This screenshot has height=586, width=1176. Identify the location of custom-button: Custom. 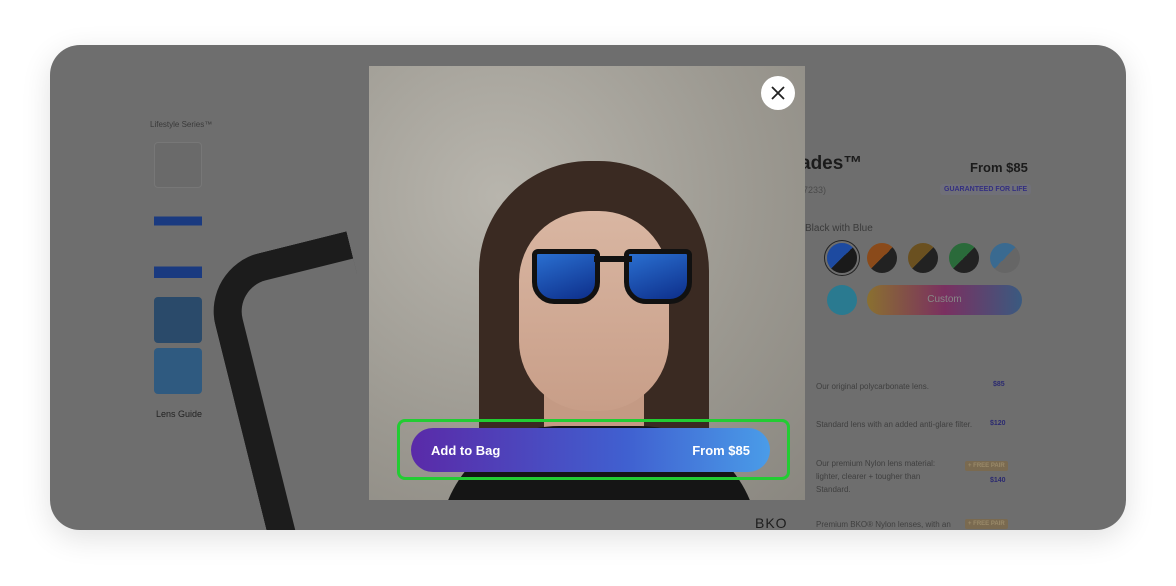
(944, 300).